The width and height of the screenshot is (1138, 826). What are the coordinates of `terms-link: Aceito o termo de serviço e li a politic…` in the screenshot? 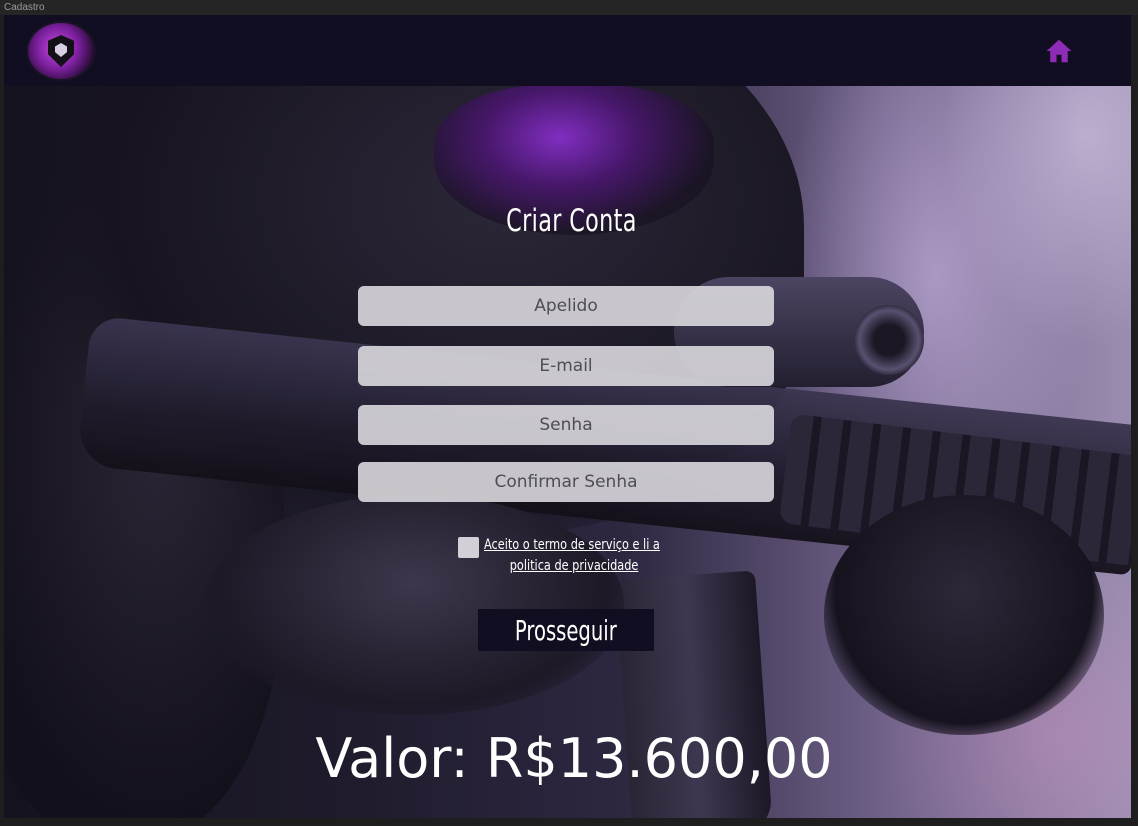 It's located at (577, 556).